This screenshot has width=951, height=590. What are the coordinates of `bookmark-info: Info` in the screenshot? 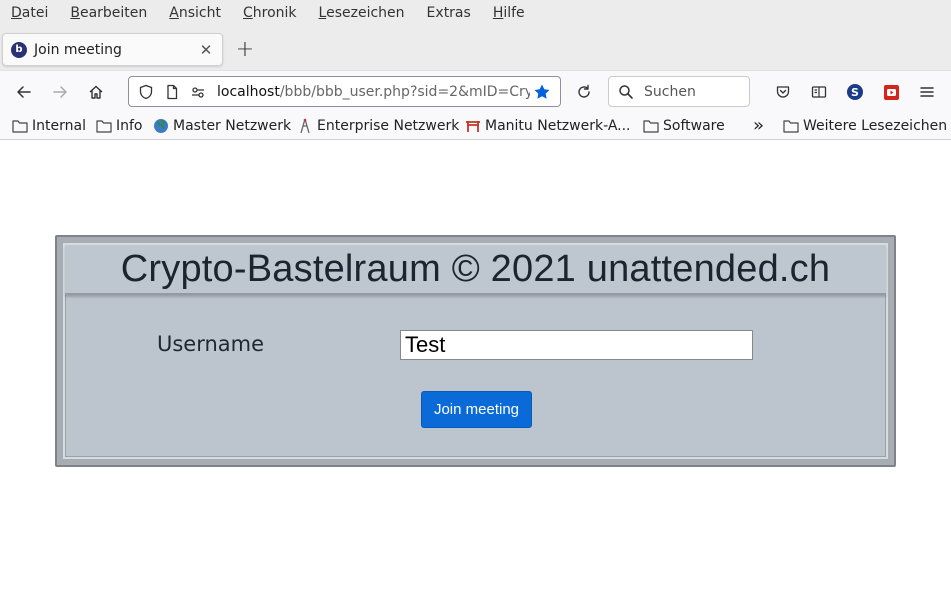 It's located at (119, 125).